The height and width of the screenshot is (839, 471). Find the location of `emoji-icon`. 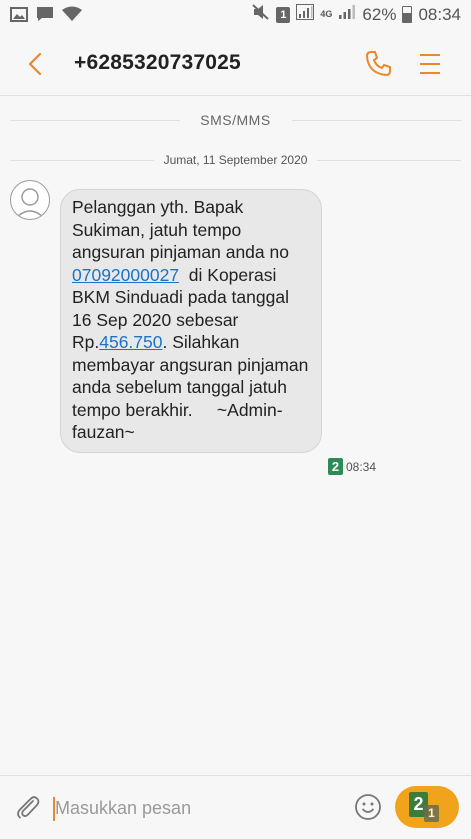

emoji-icon is located at coordinates (368, 807).